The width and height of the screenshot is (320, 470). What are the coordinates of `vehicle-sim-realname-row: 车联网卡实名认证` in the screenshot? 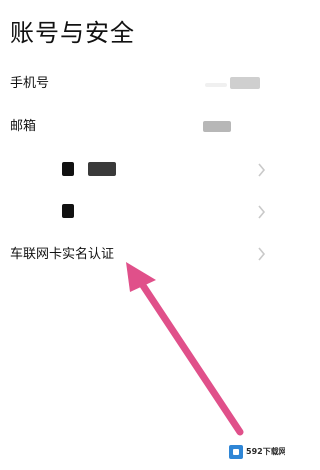 It's located at (142, 255).